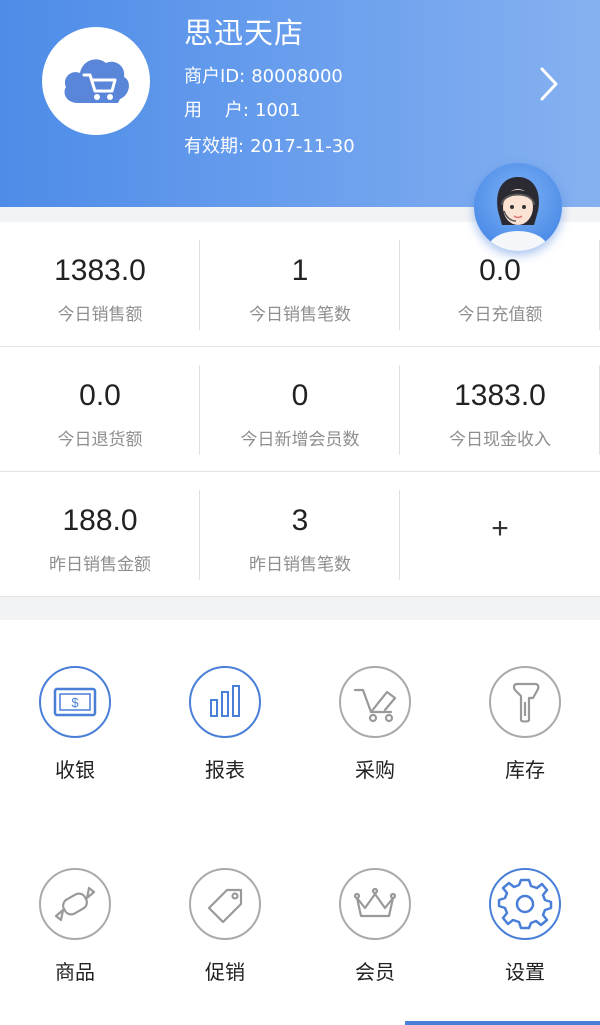 Image resolution: width=600 pixels, height=1025 pixels. I want to click on stats-row-2: 0.0 今日退货额 0 今日新增会员数 1383.0 今日现金收入, so click(300, 409).